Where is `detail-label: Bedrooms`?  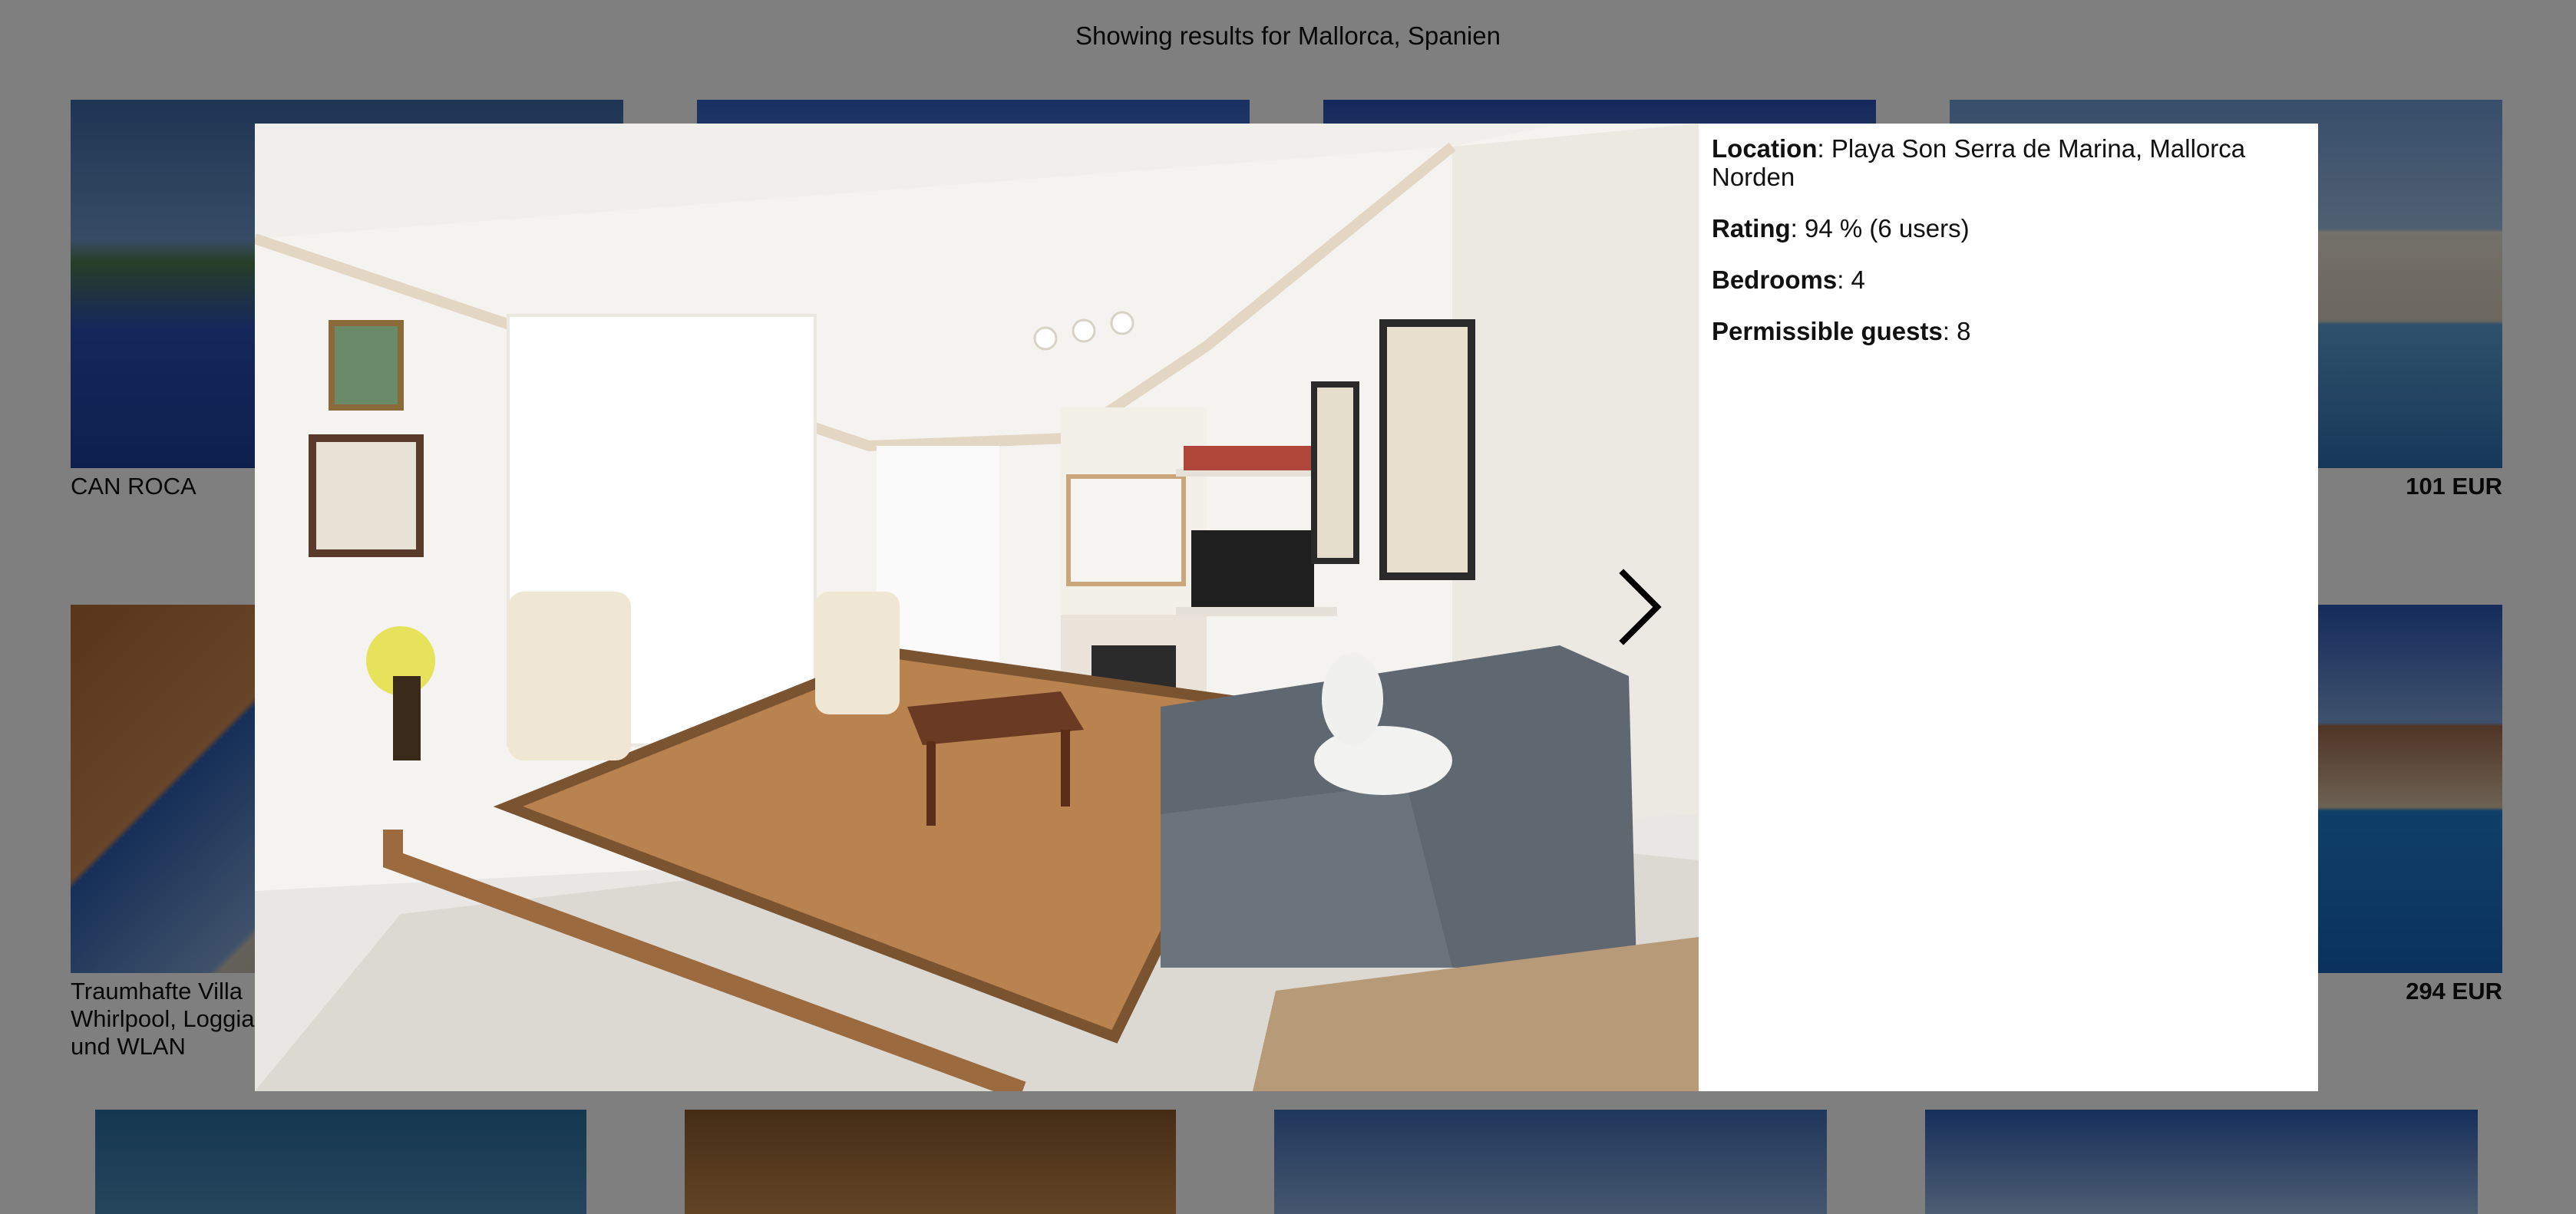 detail-label: Bedrooms is located at coordinates (1775, 280).